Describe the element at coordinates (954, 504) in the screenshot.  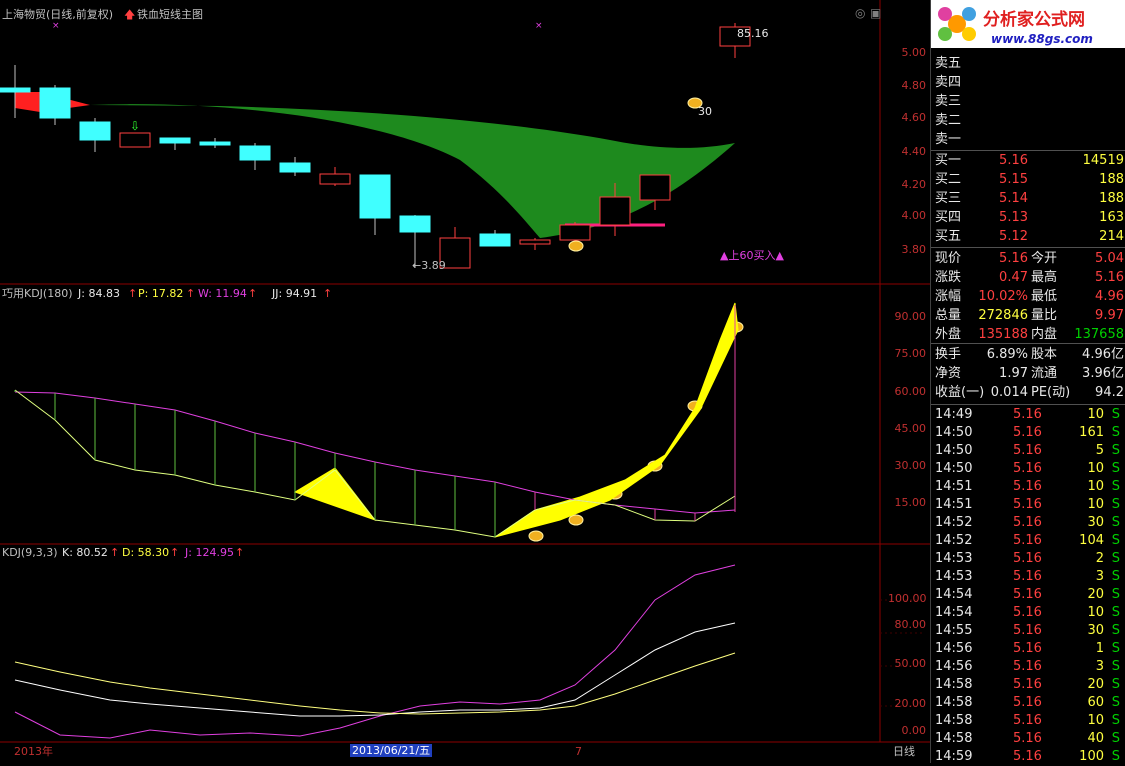
I see `tick-time: 14:51` at that location.